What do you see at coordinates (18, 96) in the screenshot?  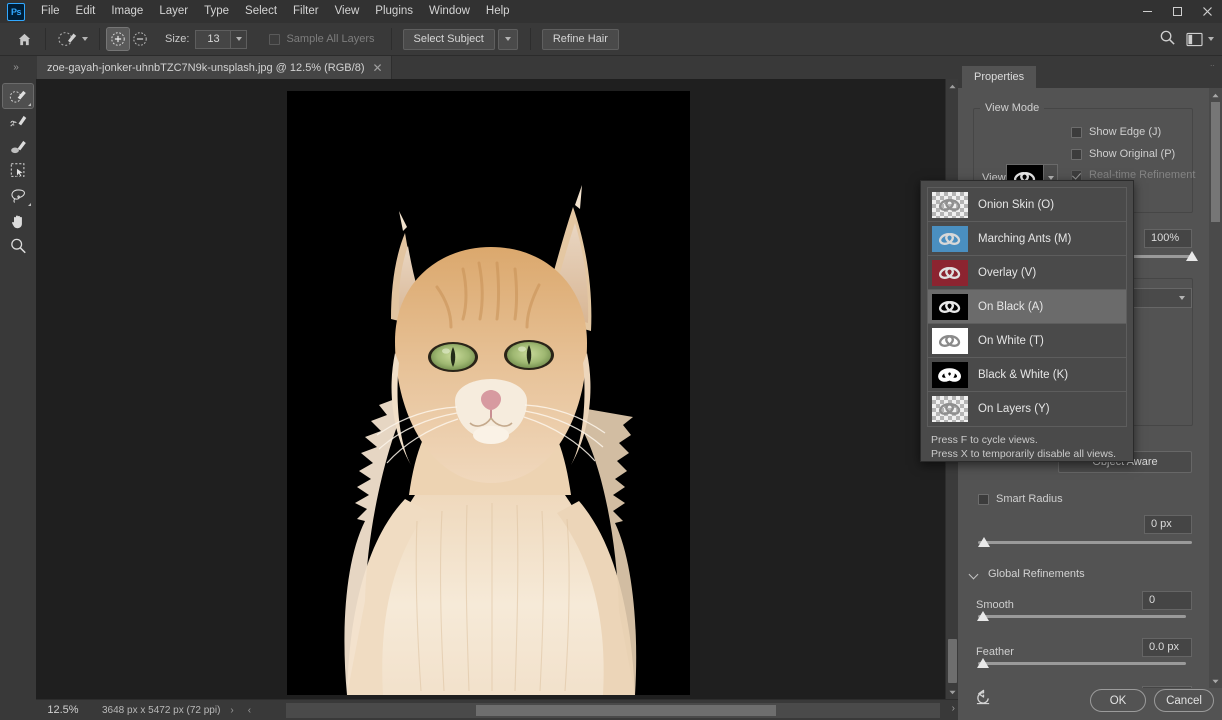 I see `quick-selection-tool` at bounding box center [18, 96].